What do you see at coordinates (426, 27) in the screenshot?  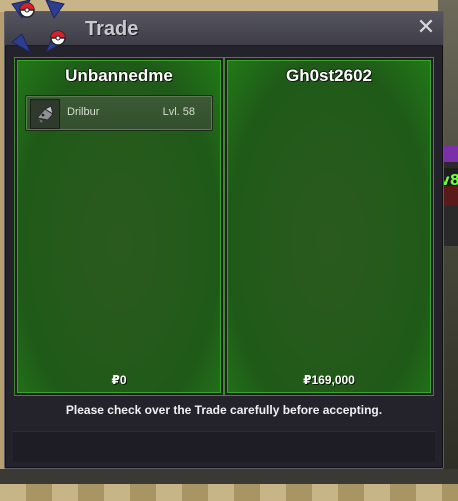 I see `close-button: ✕` at bounding box center [426, 27].